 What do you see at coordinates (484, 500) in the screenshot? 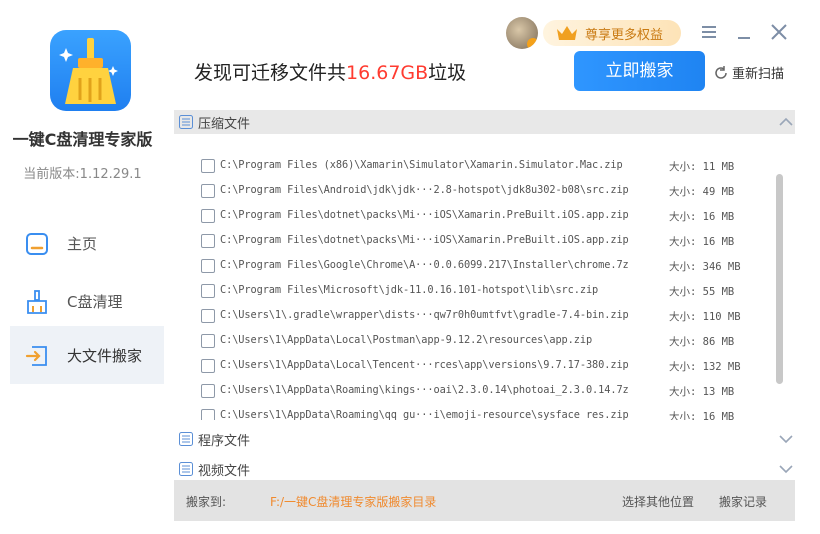
I see `move-target-bar: 搬家到: F:/一键C盘清理专家版搬家目录 选择其他位置 搬家记录` at bounding box center [484, 500].